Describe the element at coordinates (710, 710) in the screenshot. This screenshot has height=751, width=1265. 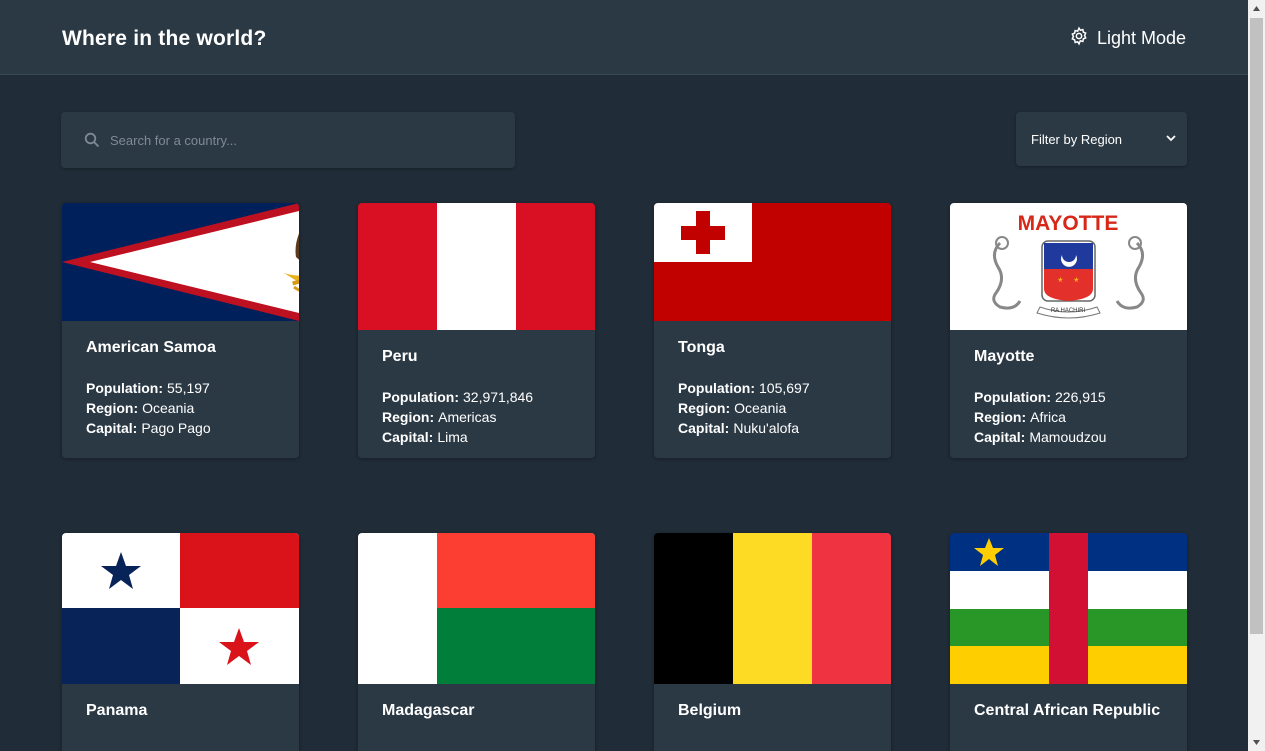
I see `country-name: Belgium` at that location.